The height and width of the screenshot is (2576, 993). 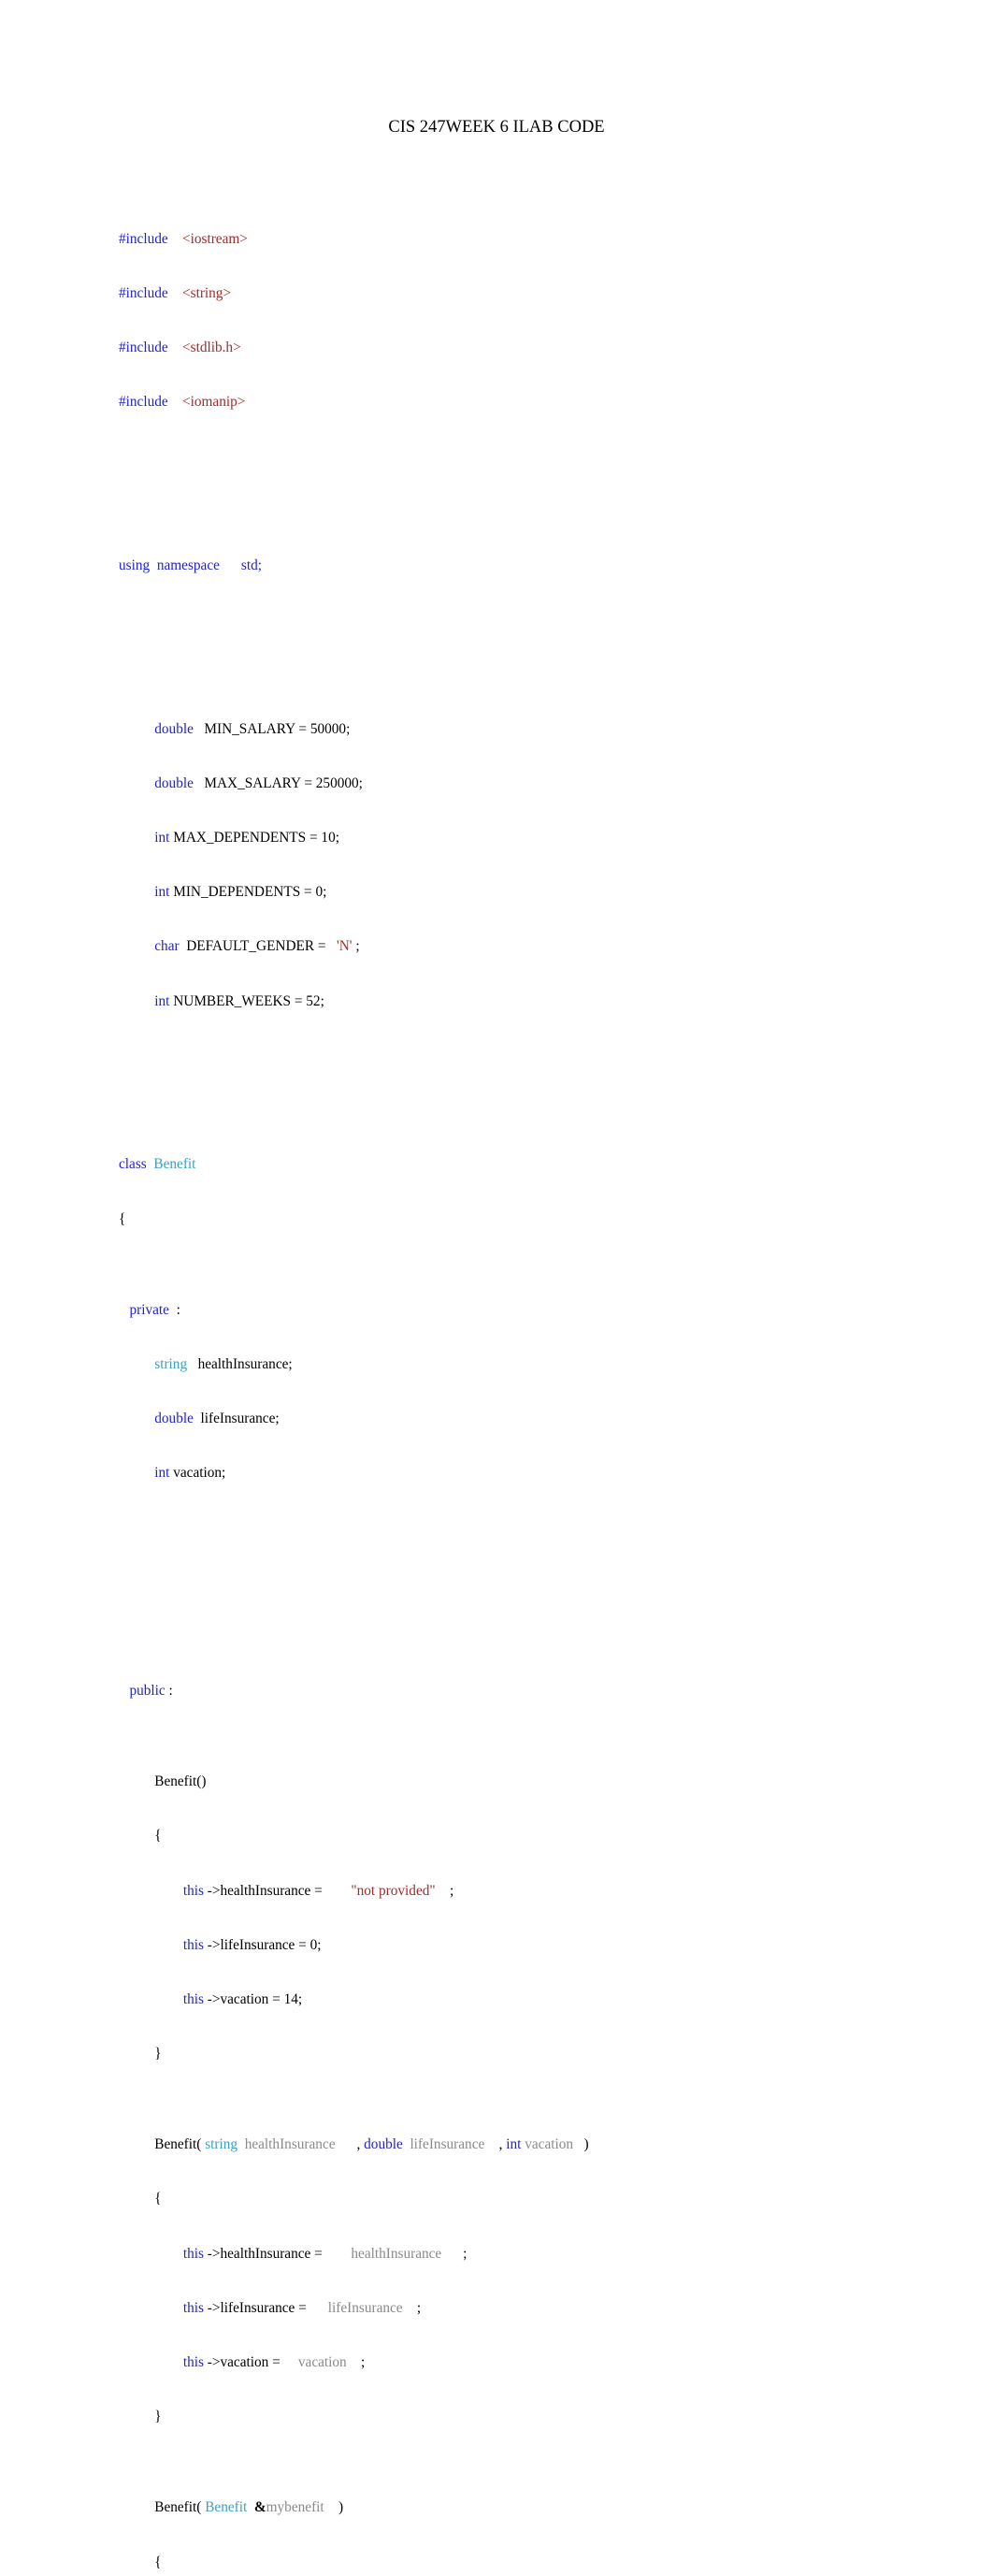 What do you see at coordinates (162, 838) in the screenshot?
I see `constant-type: int` at bounding box center [162, 838].